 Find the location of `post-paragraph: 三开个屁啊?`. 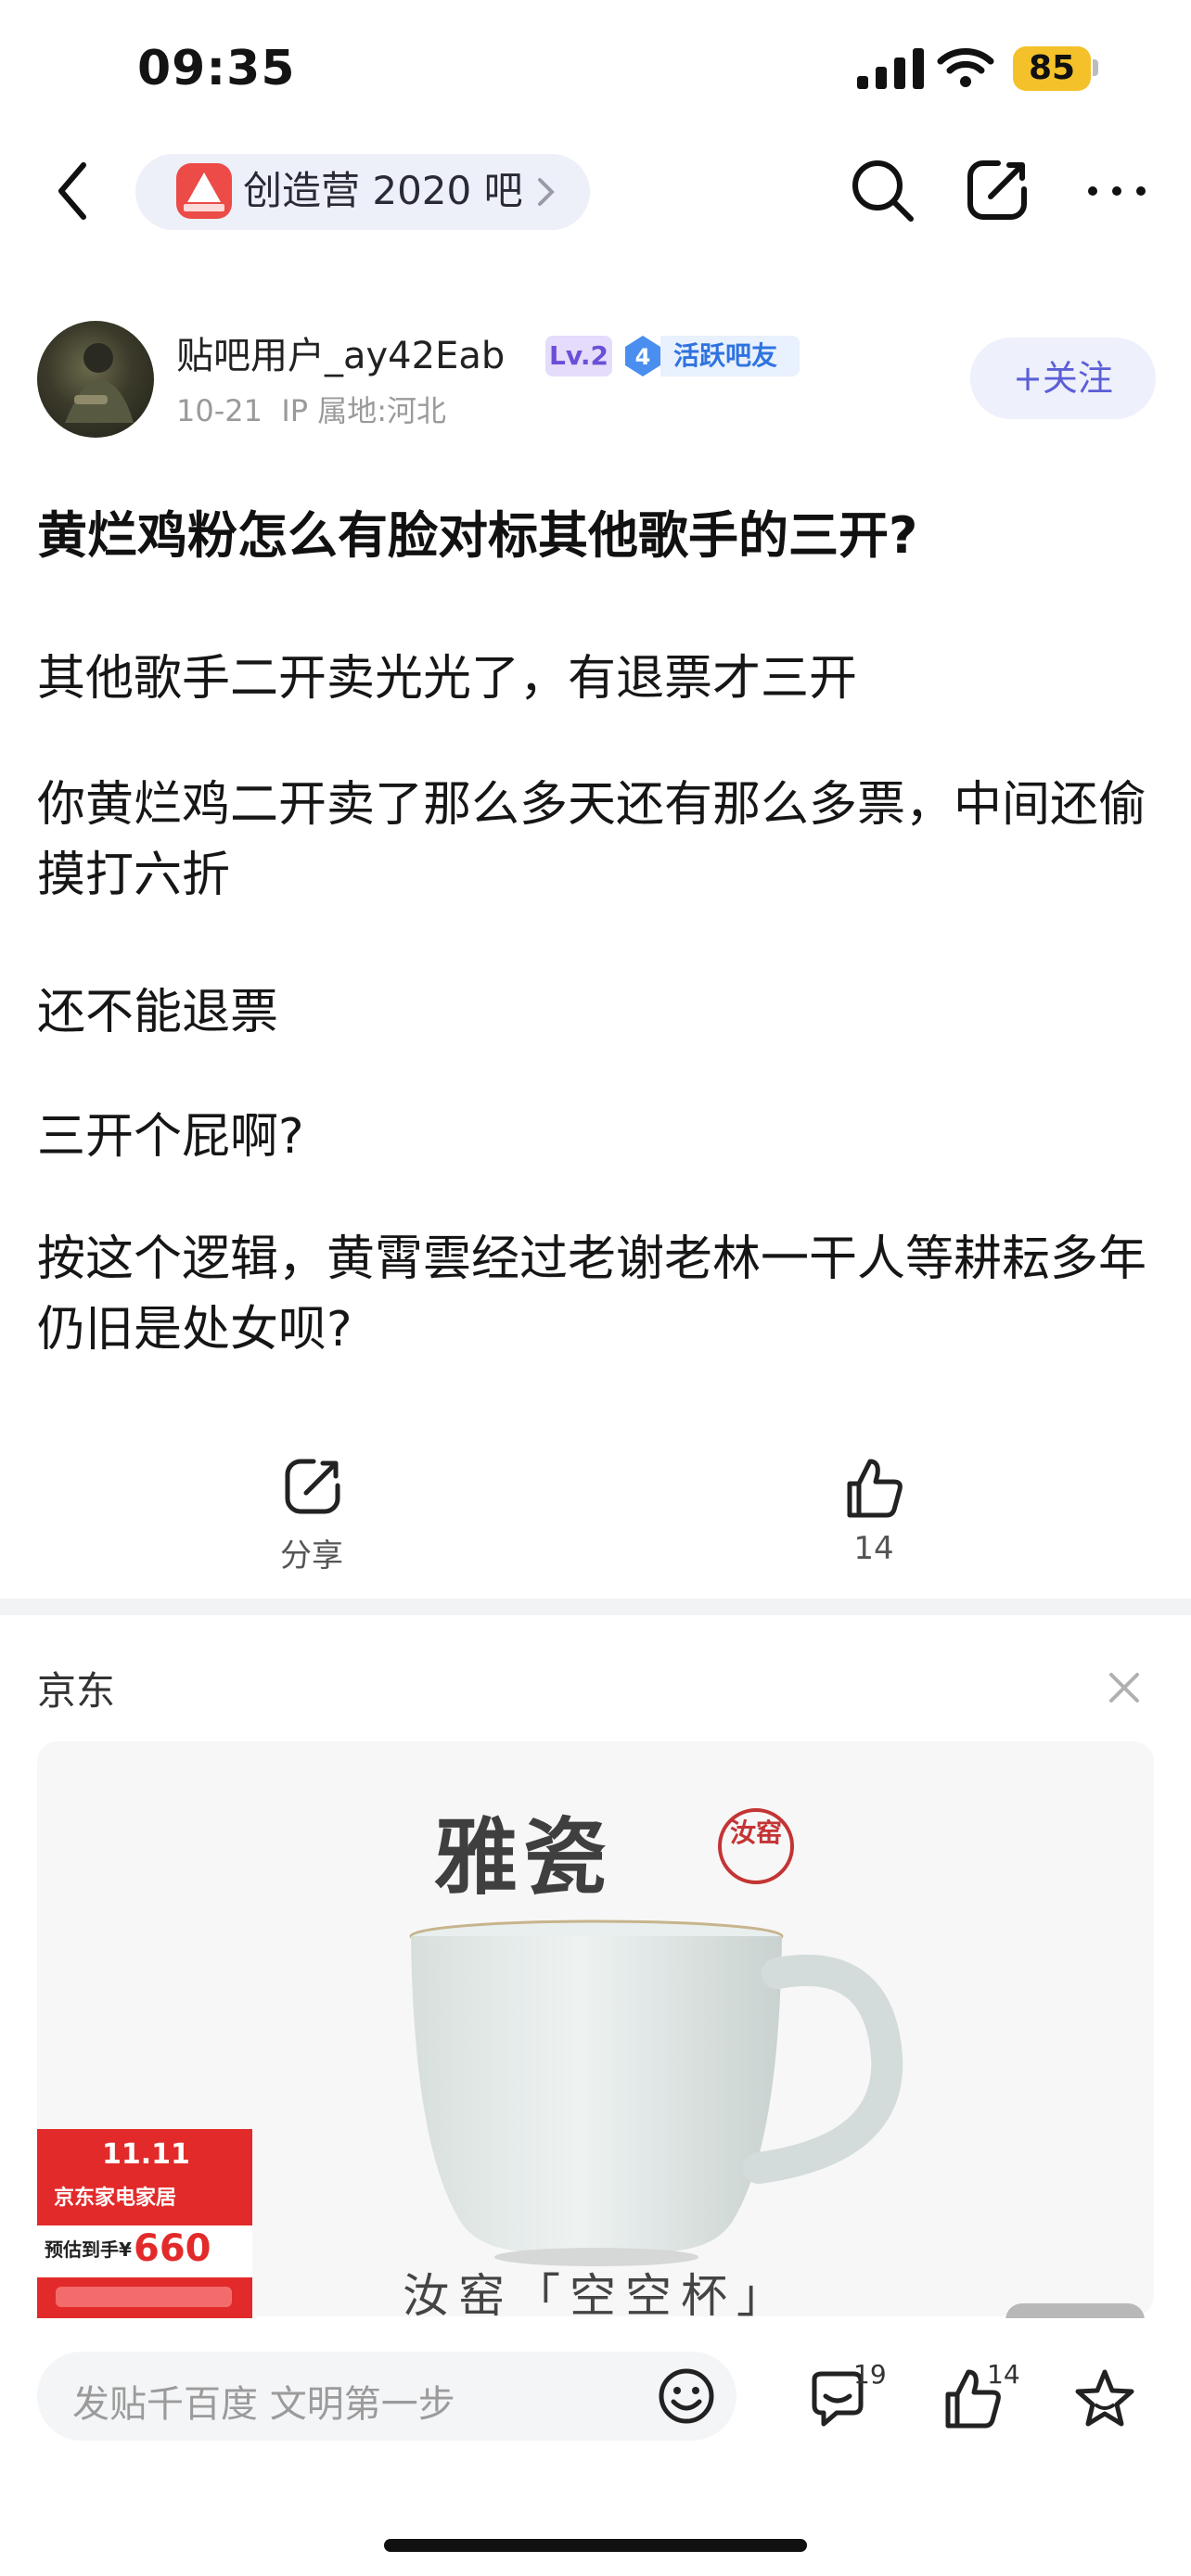

post-paragraph: 三开个屁啊? is located at coordinates (170, 1137).